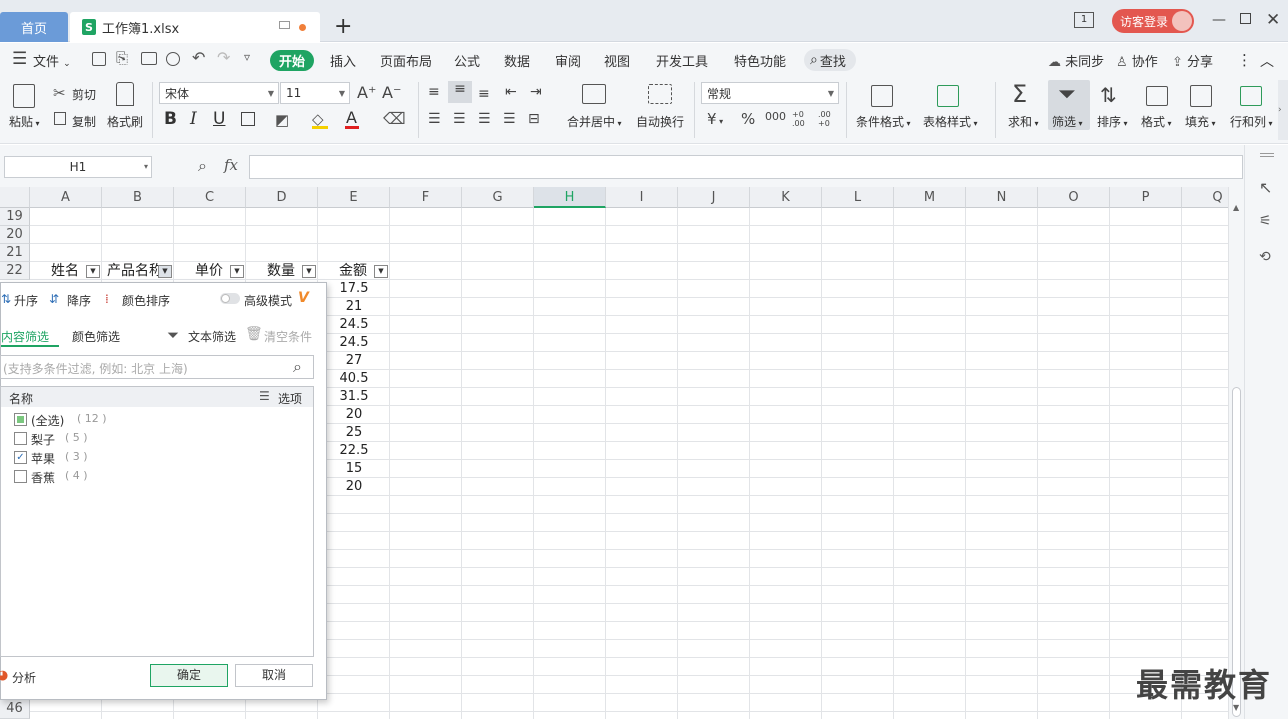 The image size is (1288, 719). I want to click on row-header: 46, so click(15, 709).